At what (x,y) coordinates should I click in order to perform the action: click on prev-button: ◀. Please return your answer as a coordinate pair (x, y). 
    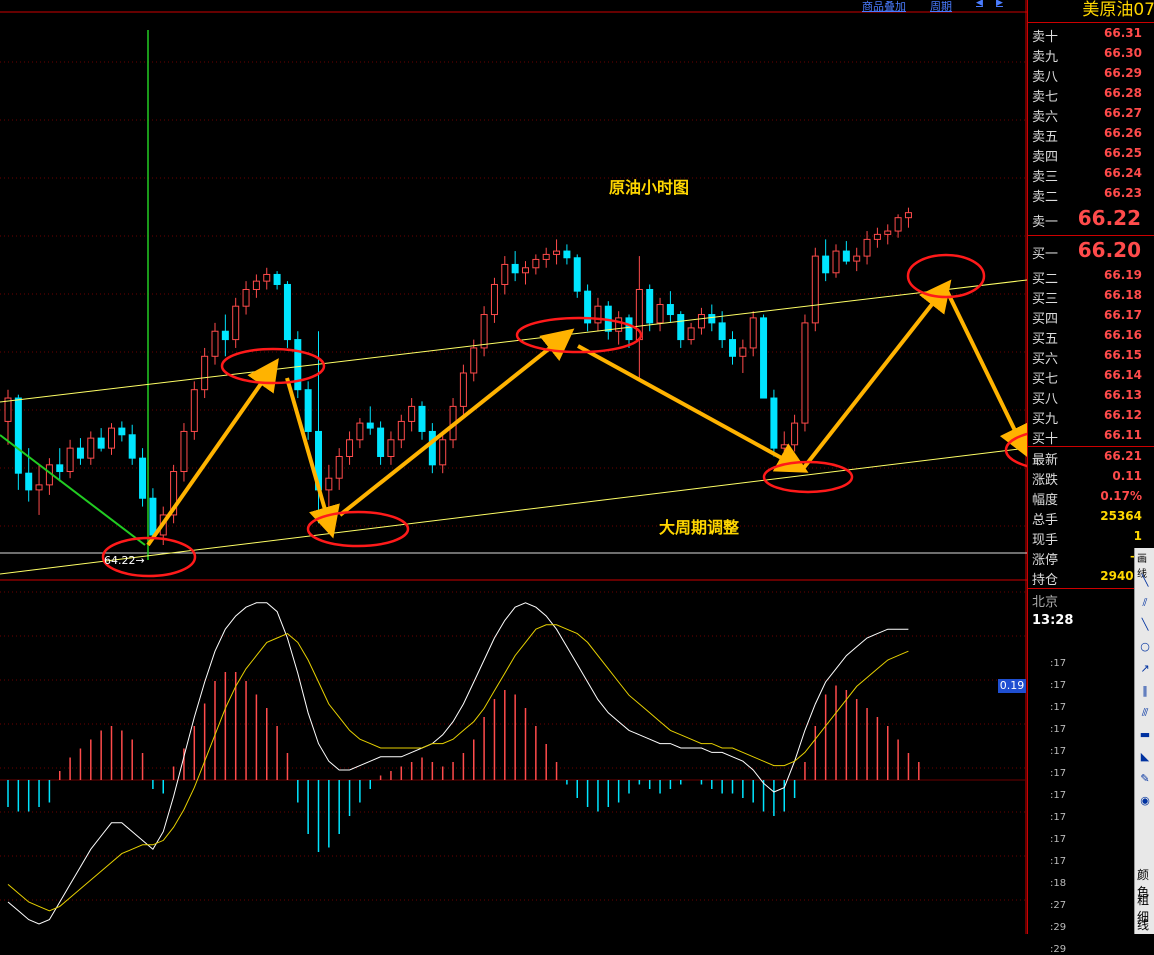
    Looking at the image, I should click on (979, 4).